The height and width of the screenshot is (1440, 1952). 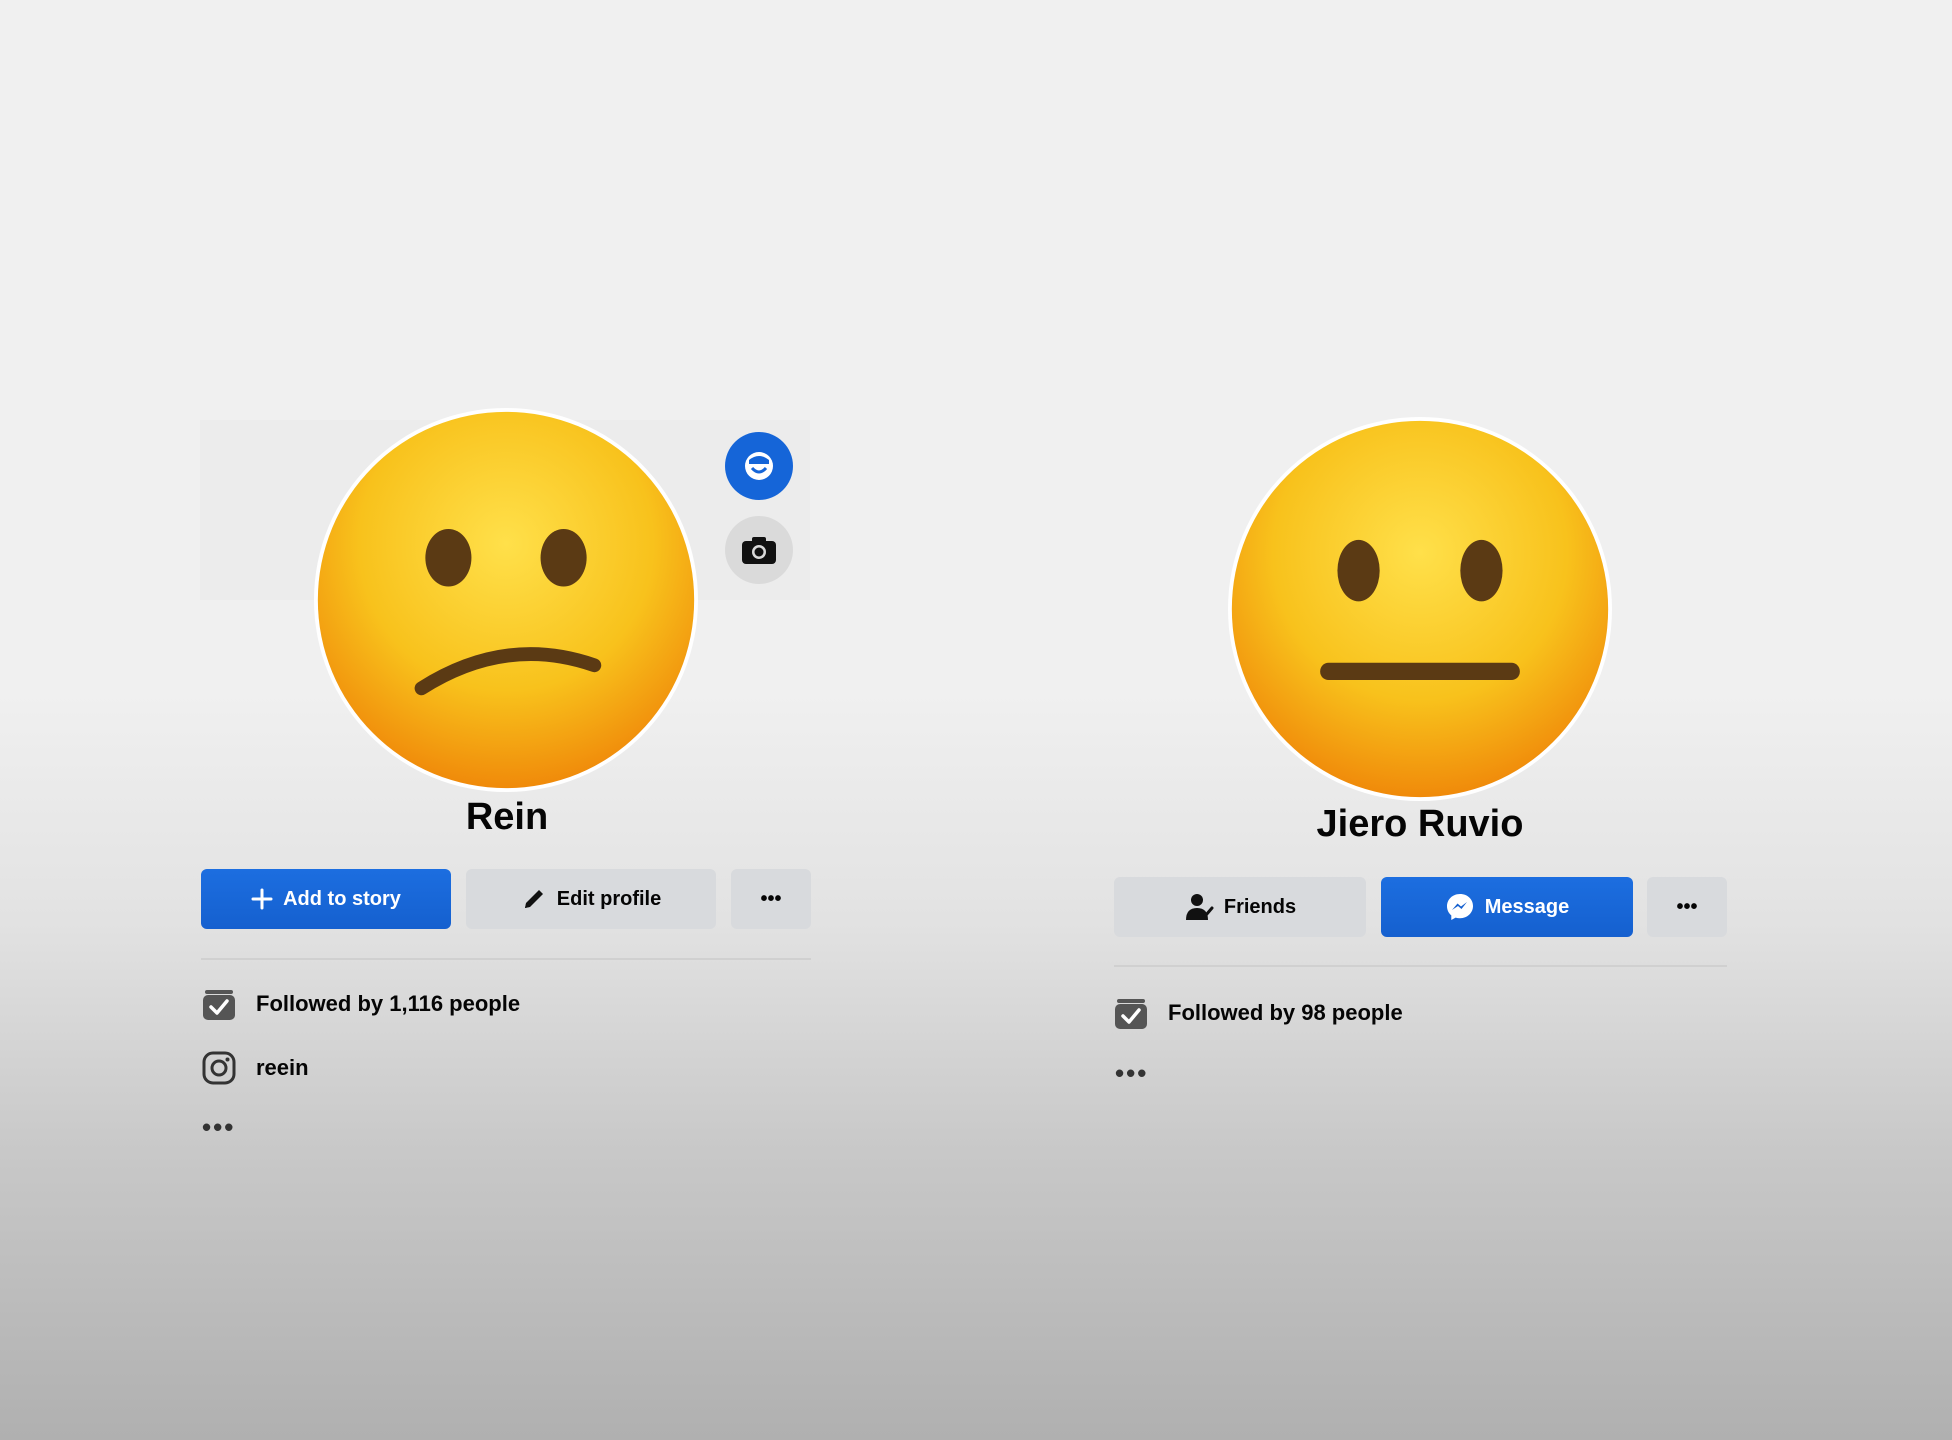 I want to click on friends-label: Friends, so click(x=1260, y=906).